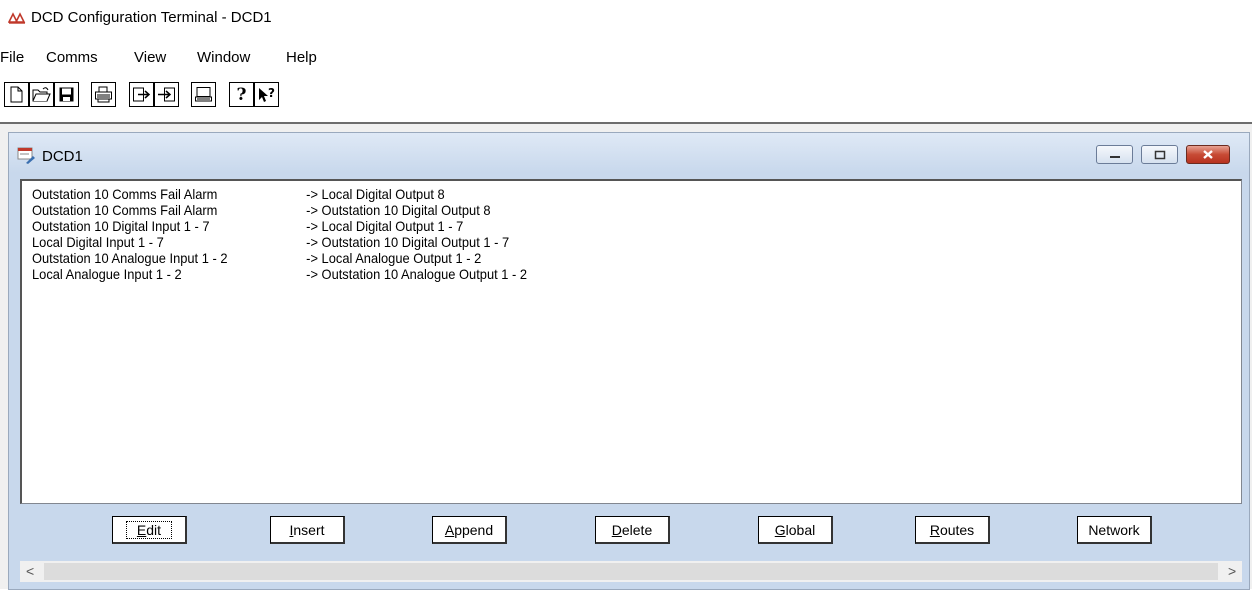 The width and height of the screenshot is (1252, 590). Describe the element at coordinates (417, 274) in the screenshot. I see `route-destination: -> Outstation 10 Analogue Output 1 - 2` at that location.